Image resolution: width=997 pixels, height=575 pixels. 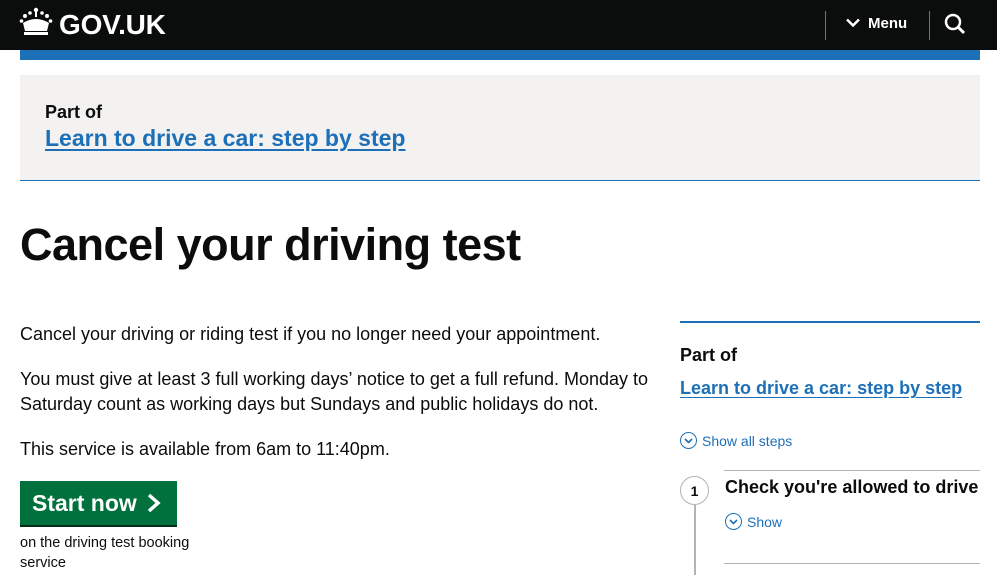 I want to click on search-button, so click(x=955, y=26).